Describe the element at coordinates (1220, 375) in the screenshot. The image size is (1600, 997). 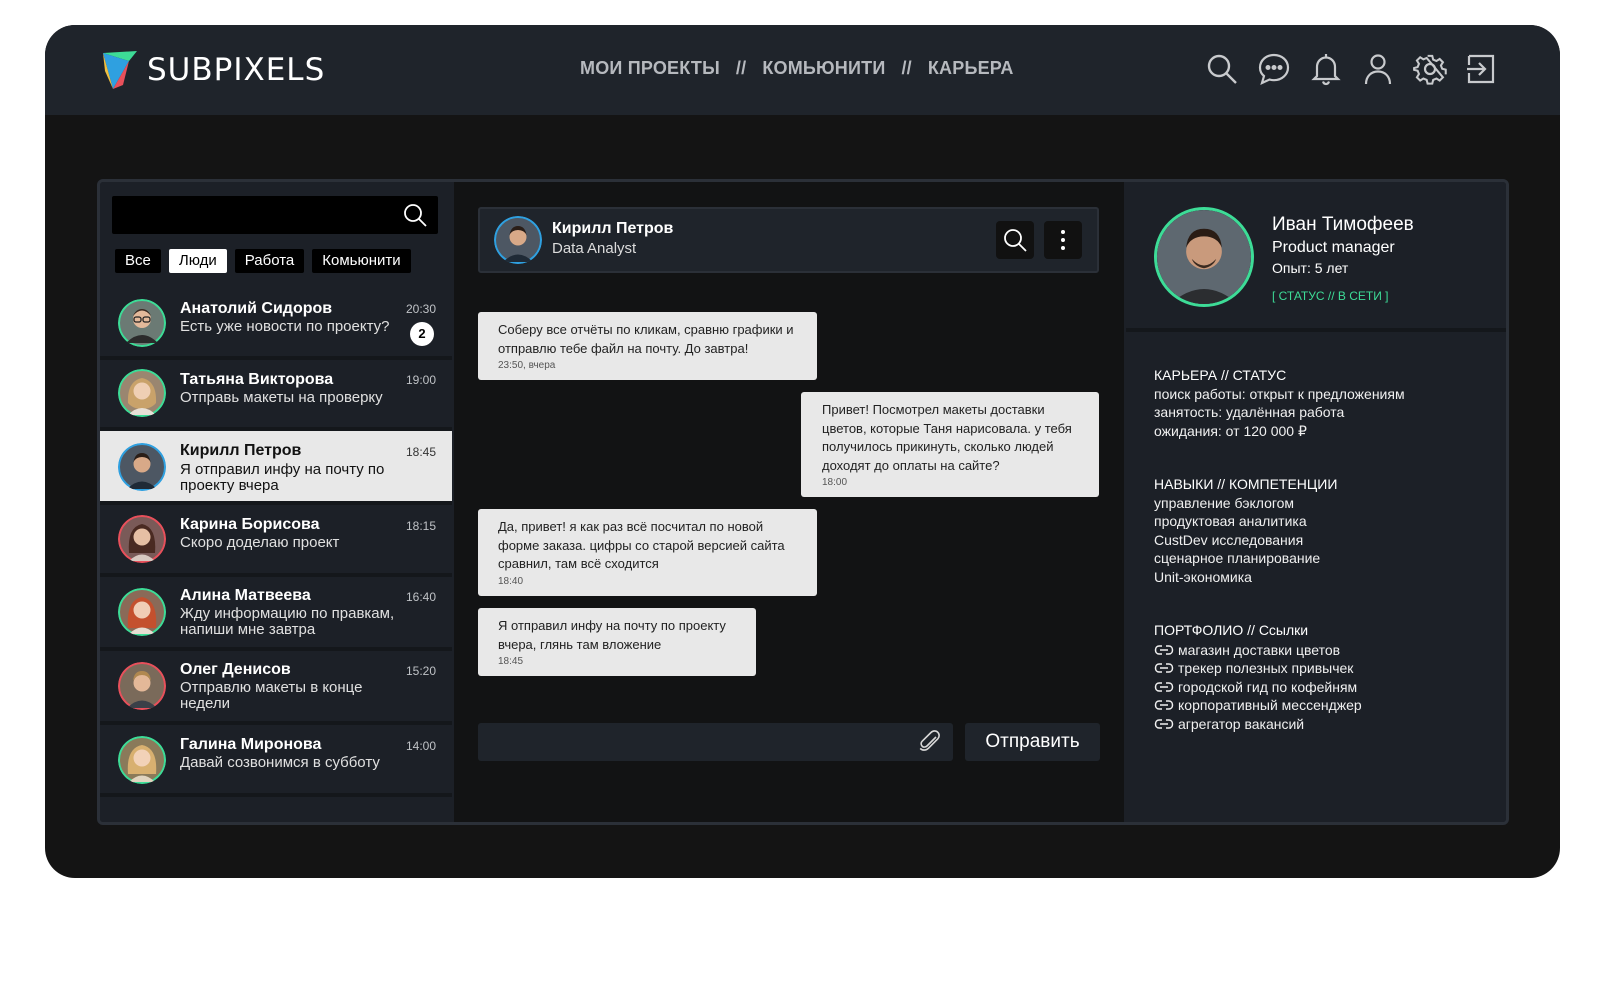
I see `career-title: КАРЬЕРА // СТАТУС` at that location.